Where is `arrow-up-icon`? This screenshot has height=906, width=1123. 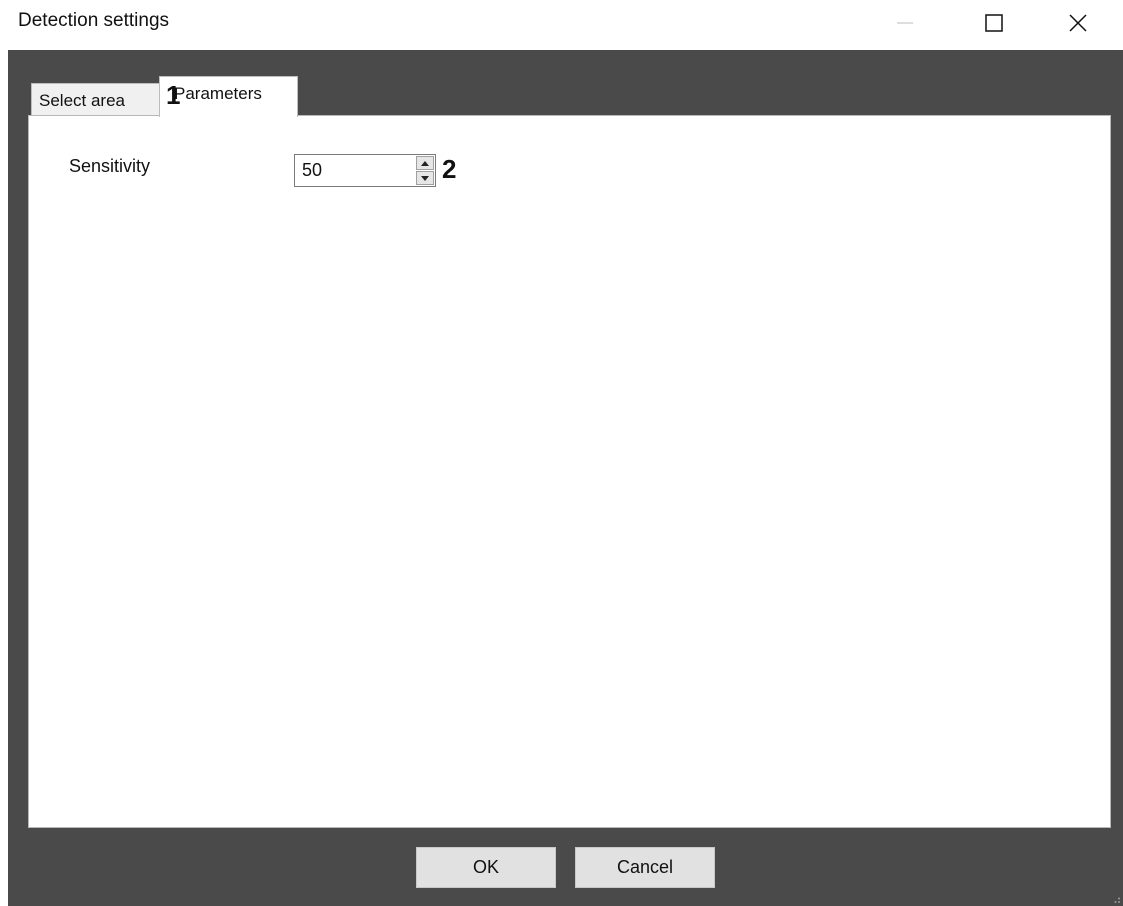
arrow-up-icon is located at coordinates (425, 163).